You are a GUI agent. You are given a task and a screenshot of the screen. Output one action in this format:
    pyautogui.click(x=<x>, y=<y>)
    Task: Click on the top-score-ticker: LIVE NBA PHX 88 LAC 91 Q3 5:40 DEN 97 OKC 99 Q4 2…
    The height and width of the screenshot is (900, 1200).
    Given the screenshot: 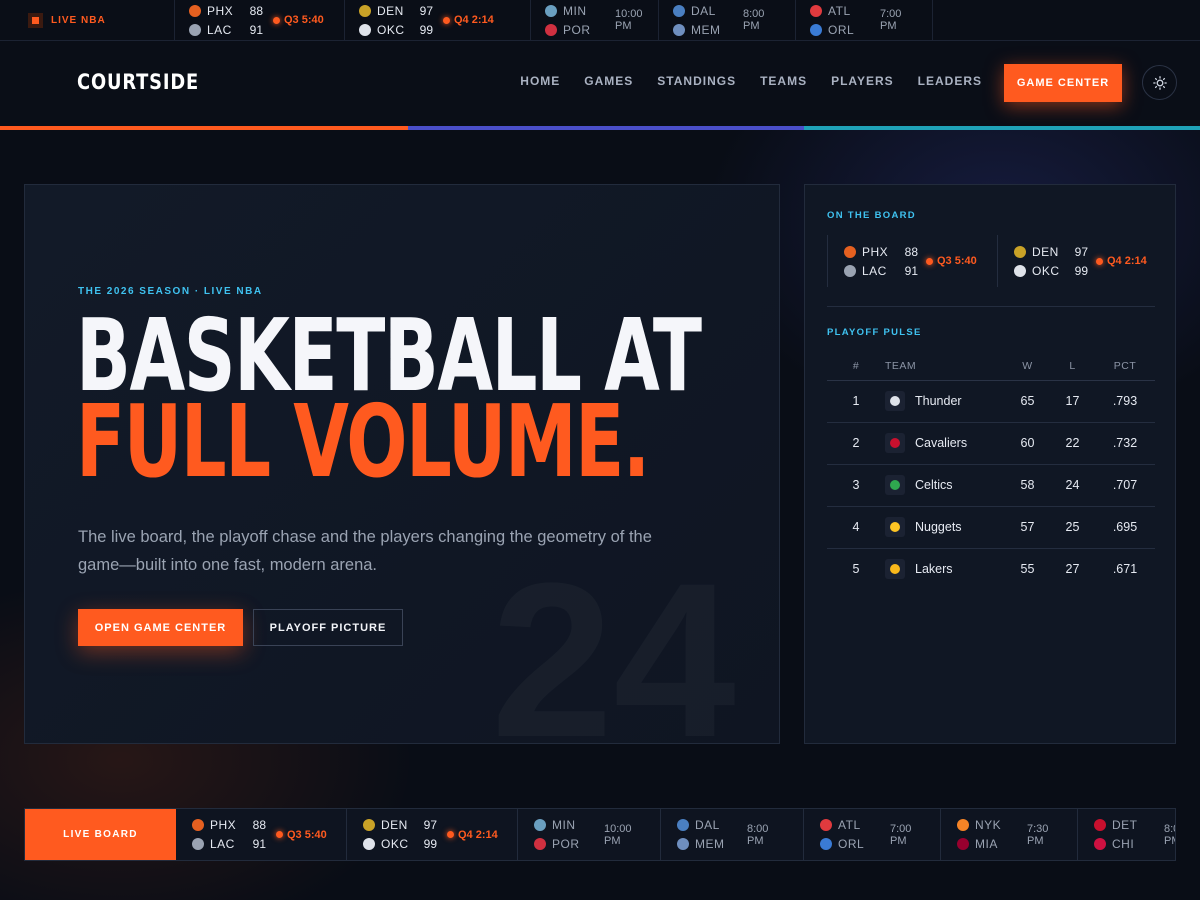 What is the action you would take?
    pyautogui.click(x=600, y=20)
    